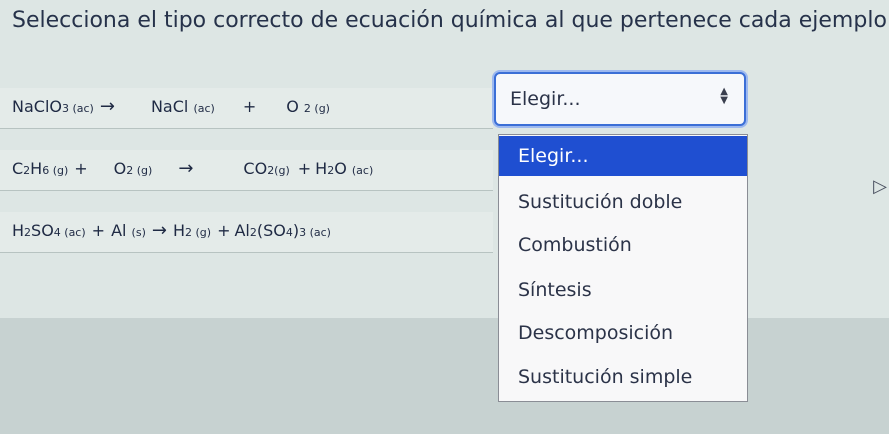 Image resolution: width=889 pixels, height=434 pixels. Describe the element at coordinates (620, 99) in the screenshot. I see `reaction-type-select: Elegir... ▲ ▼` at that location.